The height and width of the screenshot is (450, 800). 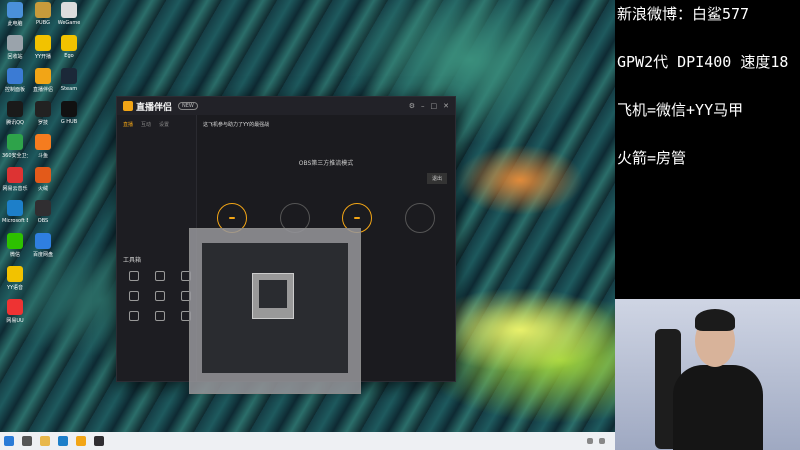 I want to click on desktop-icon: 罗技, so click(x=43, y=116).